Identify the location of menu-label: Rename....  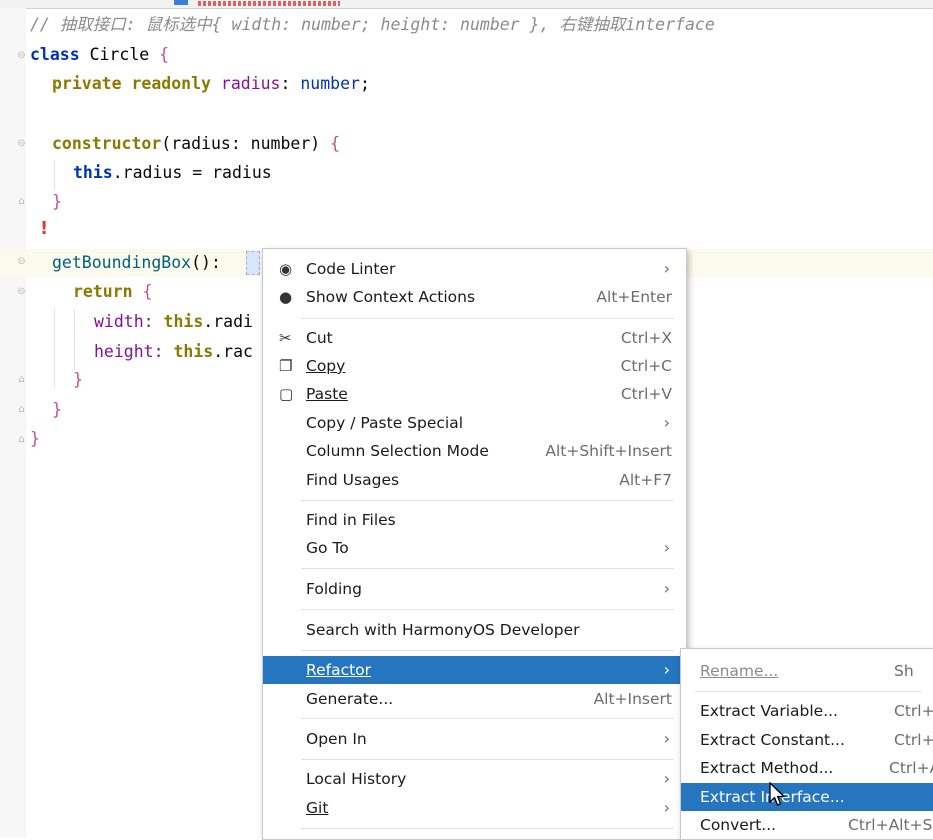
(739, 671).